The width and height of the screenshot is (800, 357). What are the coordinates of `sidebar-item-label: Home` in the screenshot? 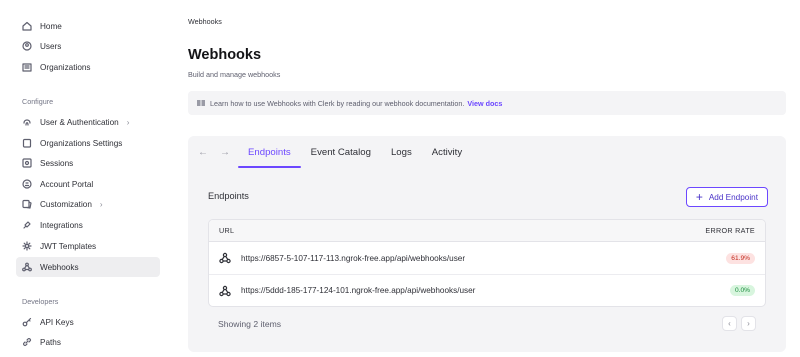 It's located at (51, 26).